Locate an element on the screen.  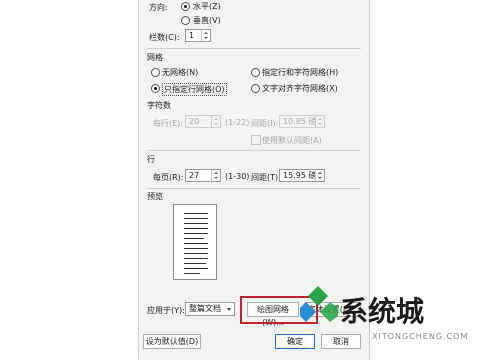
watermark-domain: XITONGCHENG.COM is located at coordinates (420, 336).